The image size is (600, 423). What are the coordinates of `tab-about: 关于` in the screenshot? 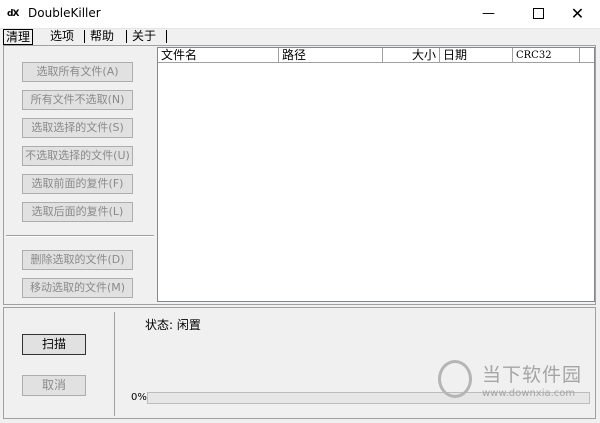 It's located at (144, 36).